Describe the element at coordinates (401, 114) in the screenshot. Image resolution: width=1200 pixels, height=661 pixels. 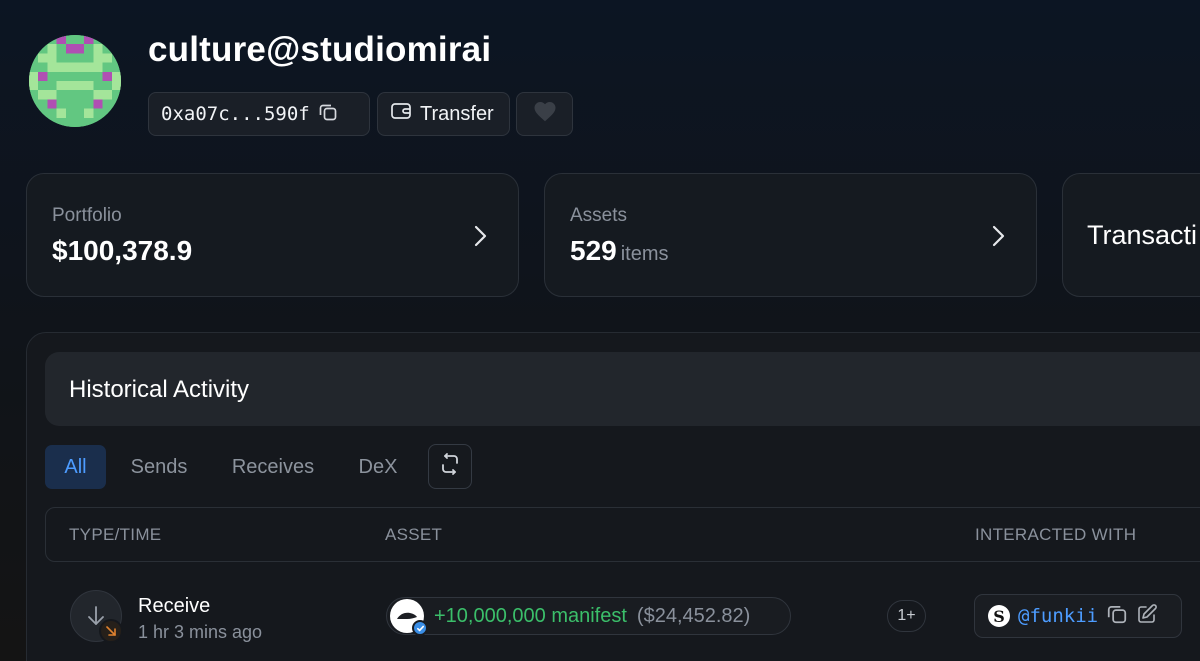
I see `wallet-icon` at that location.